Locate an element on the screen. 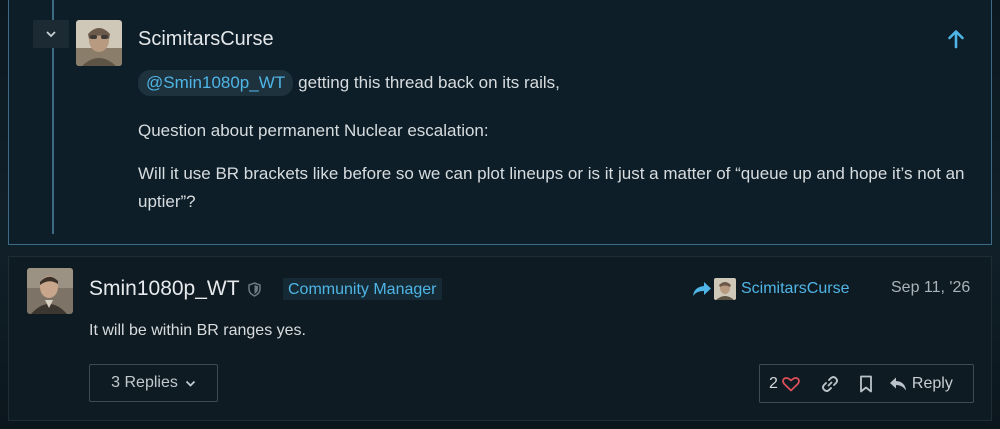 The width and height of the screenshot is (1000, 429). quoted-line-1-text: getting this thread back on its rails, is located at coordinates (429, 82).